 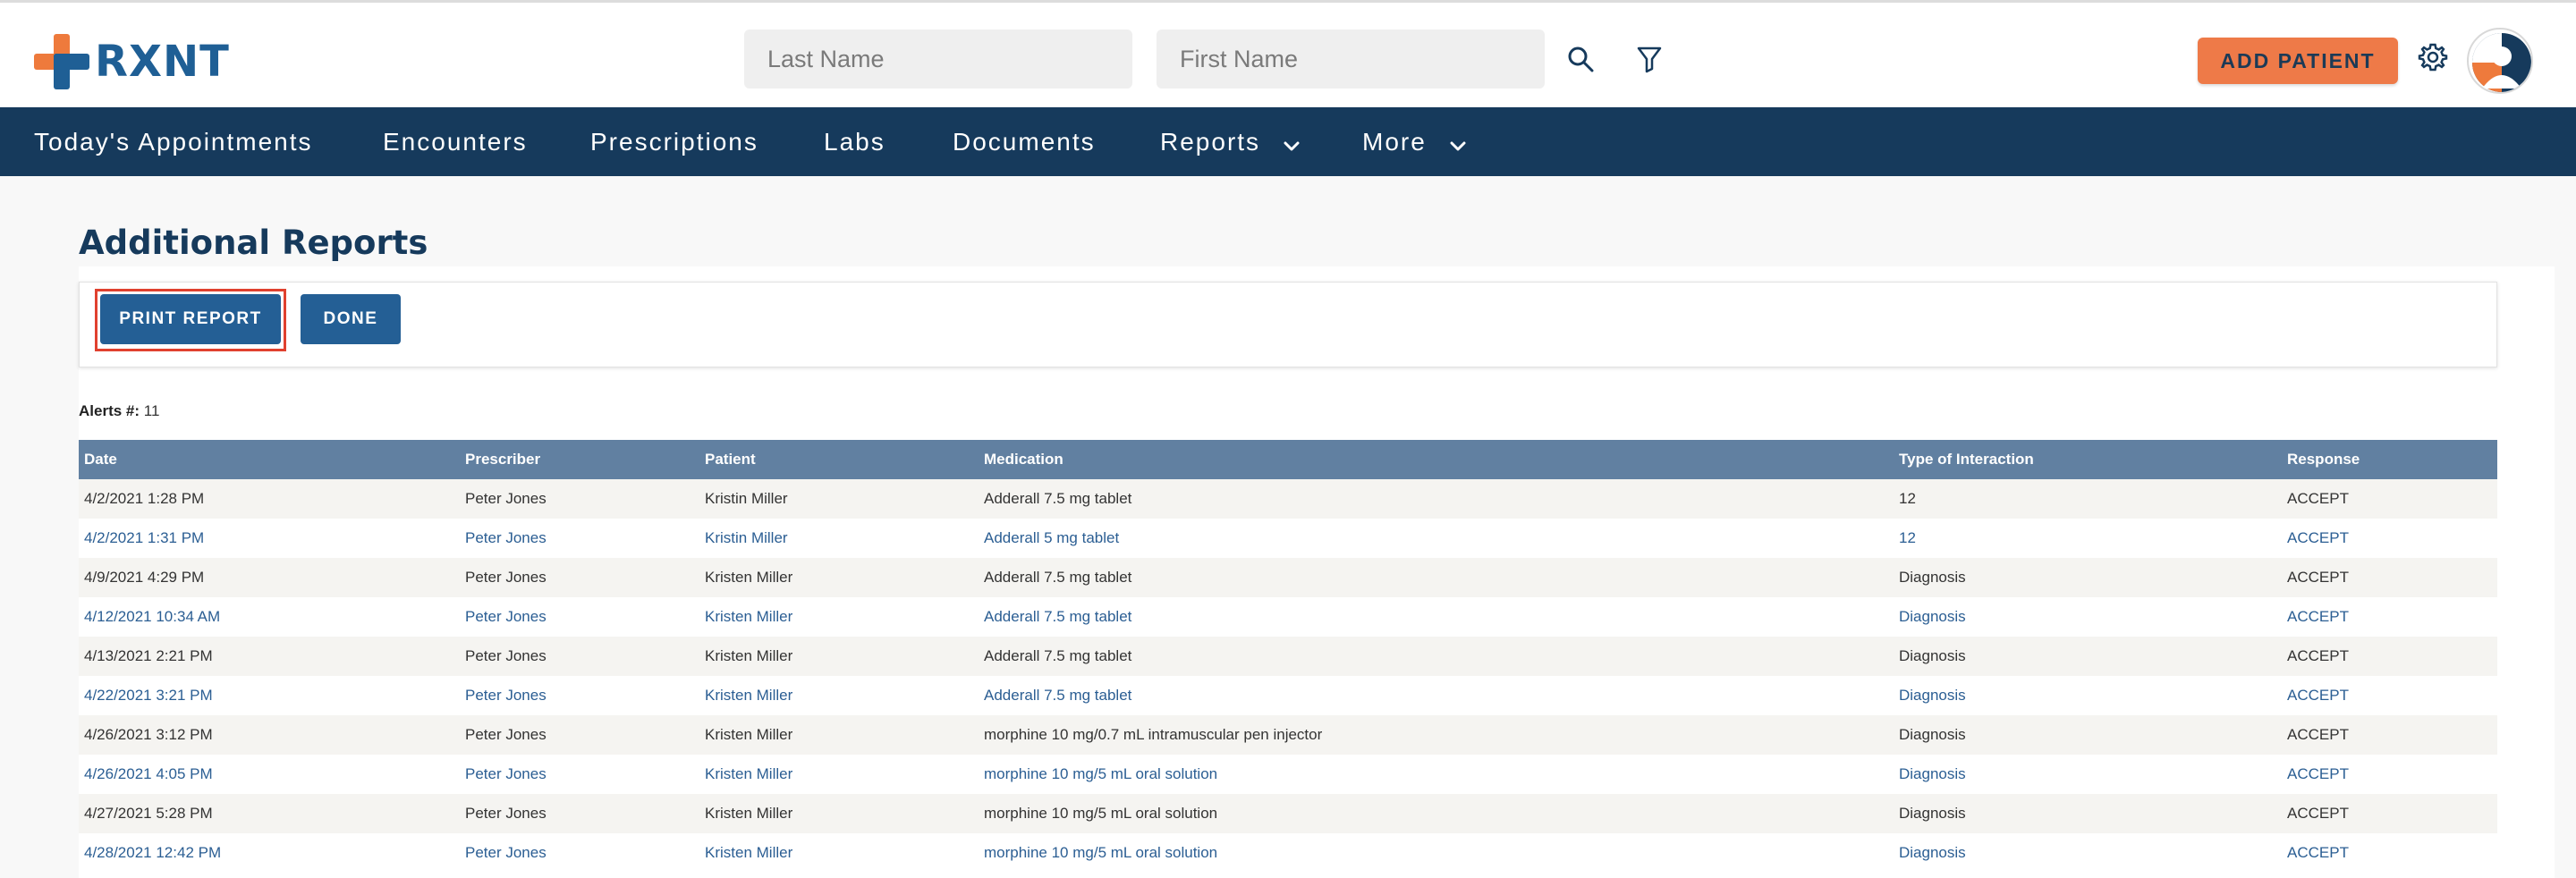 I want to click on column-header-medication: Medication, so click(x=1436, y=460).